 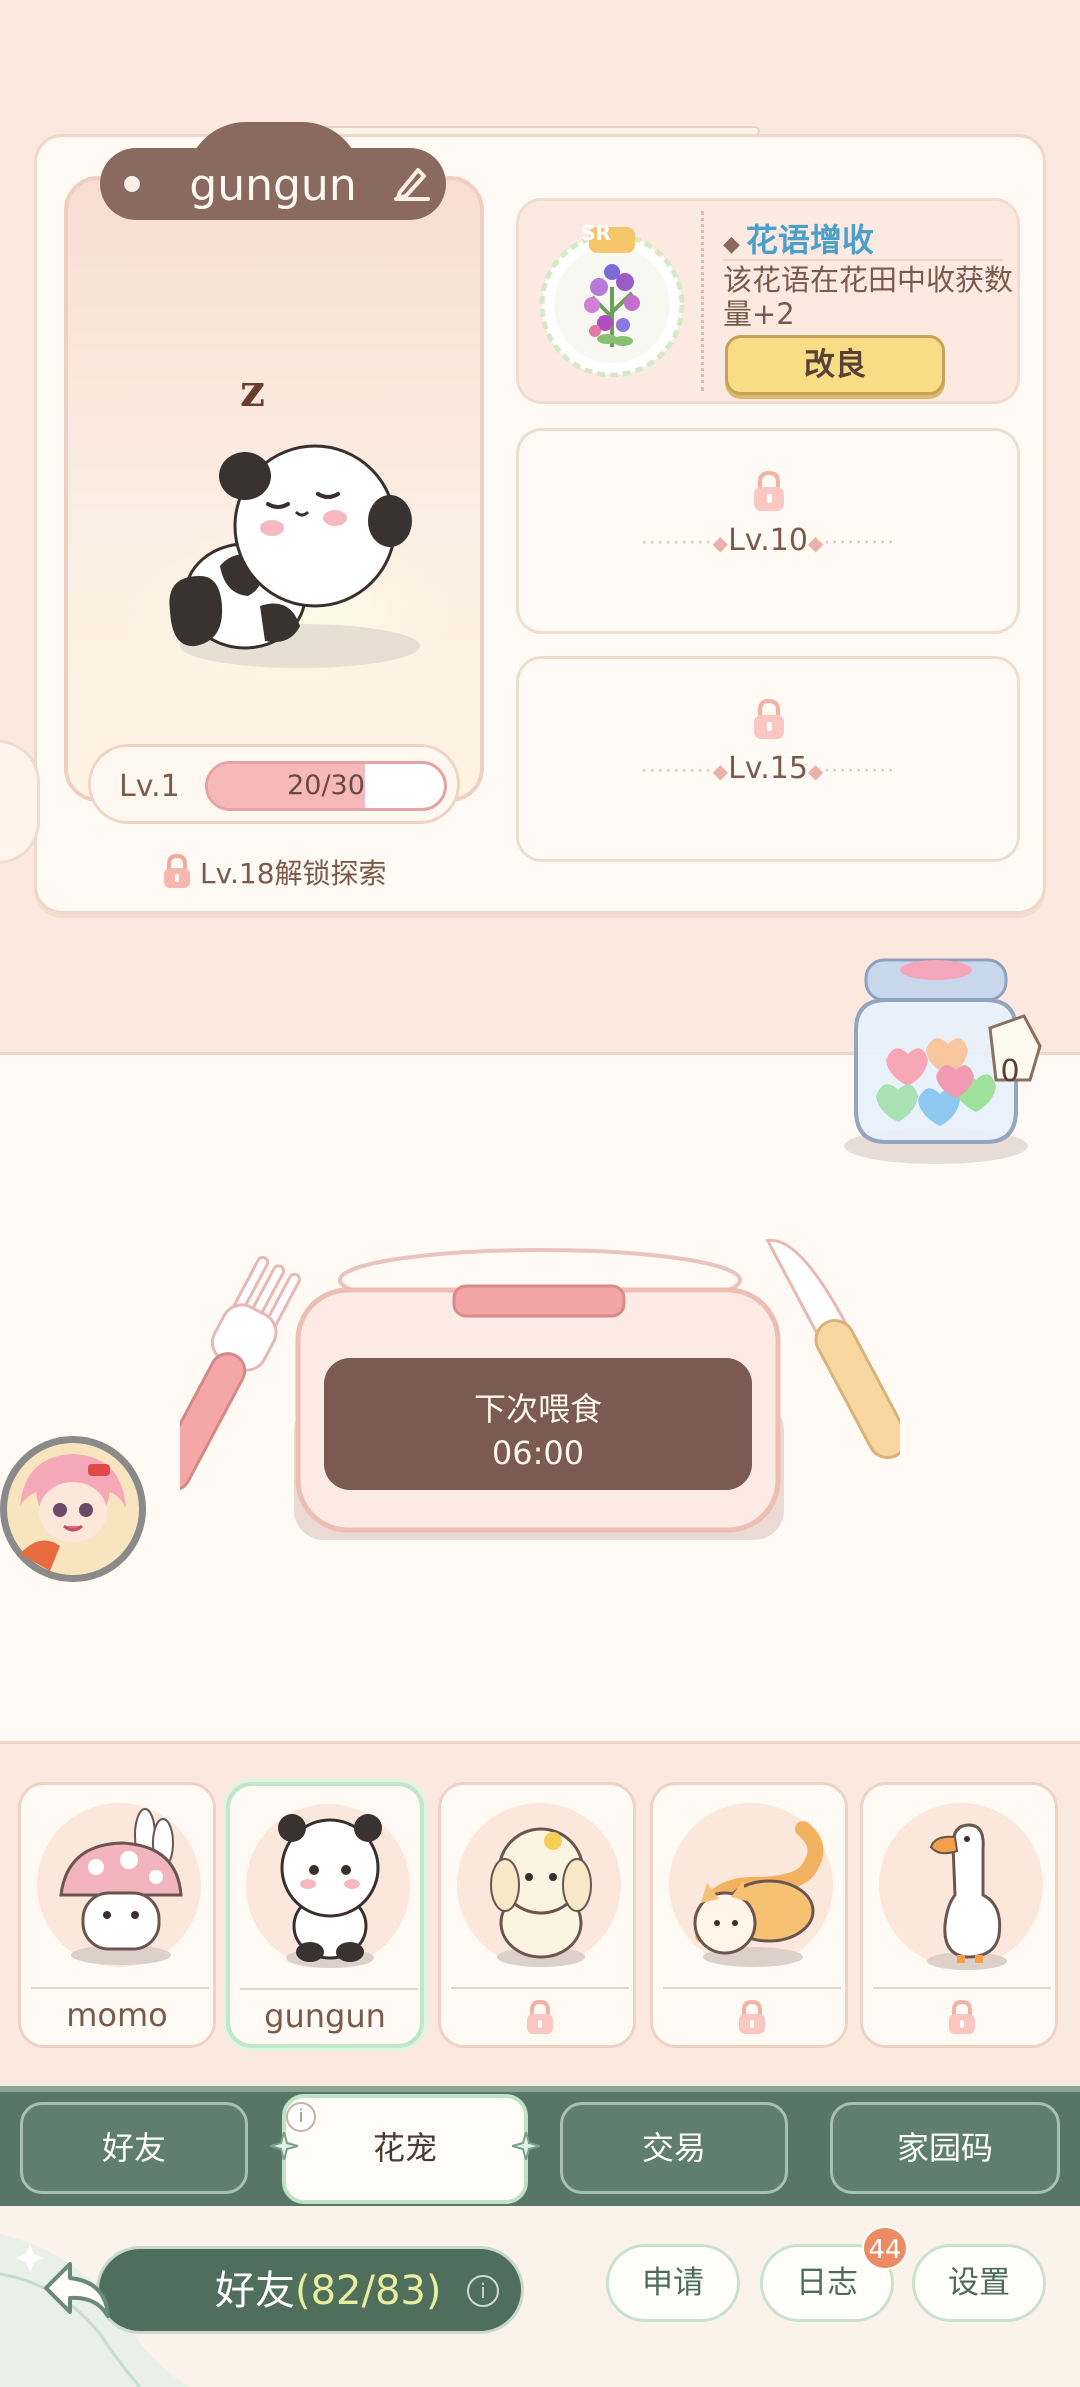 What do you see at coordinates (596, 233) in the screenshot?
I see `rarity-badge: SR` at bounding box center [596, 233].